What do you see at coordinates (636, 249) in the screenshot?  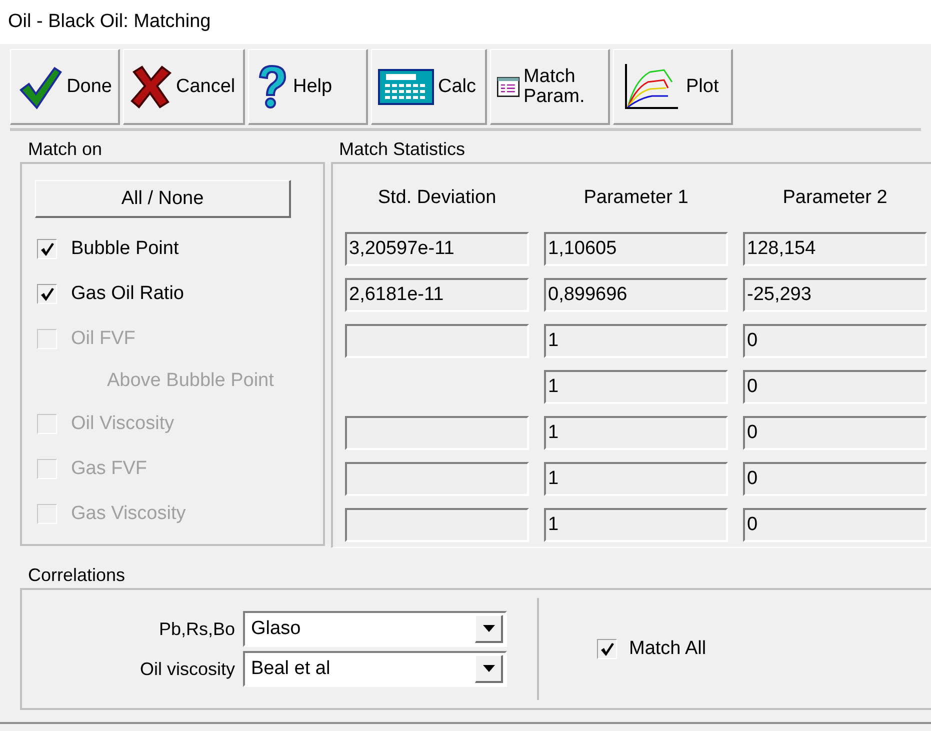 I see `parameter-field: 1,10605` at bounding box center [636, 249].